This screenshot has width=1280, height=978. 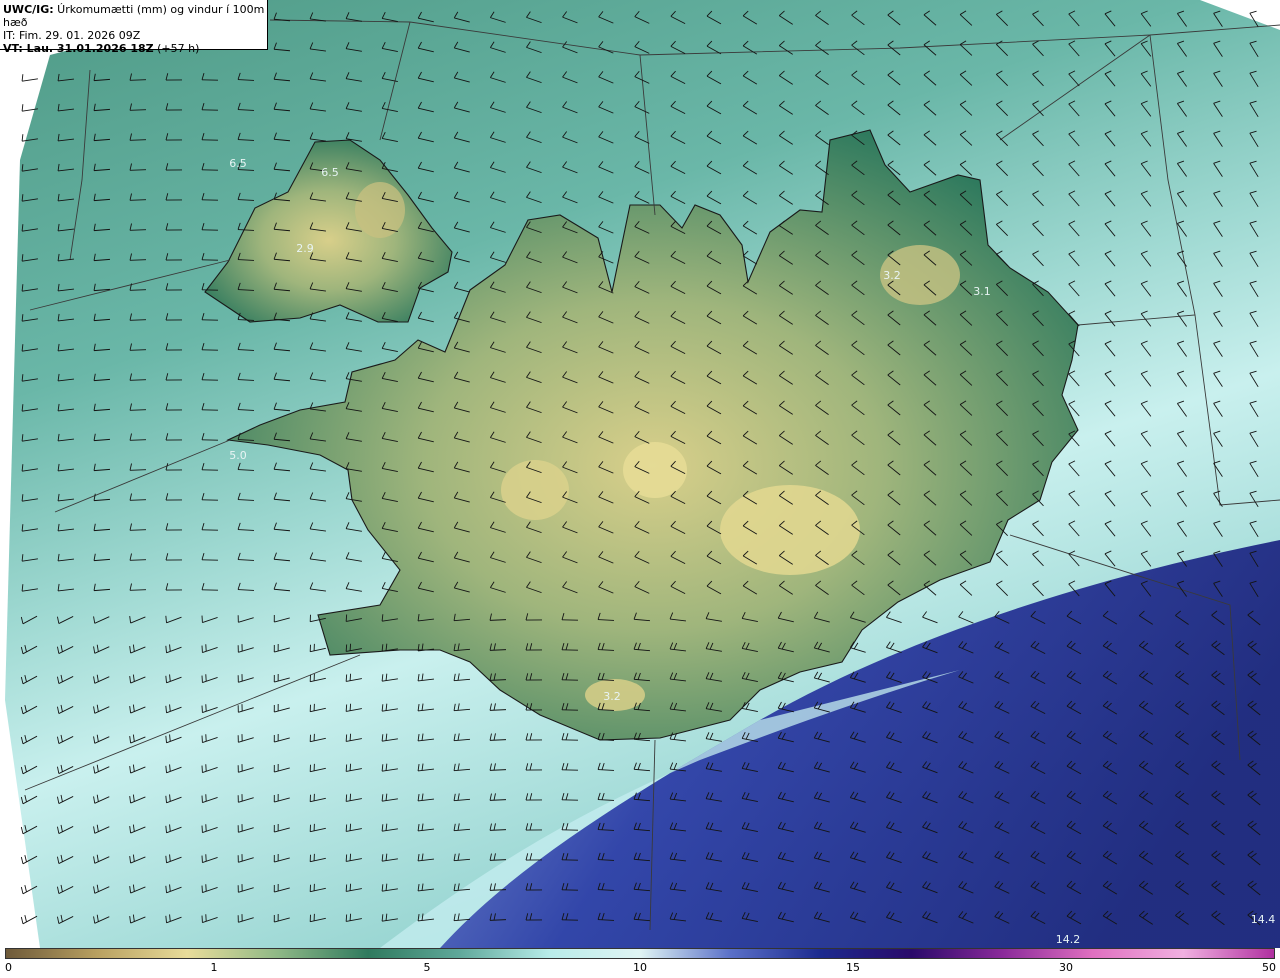 What do you see at coordinates (238, 455) in the screenshot?
I see `value-label: 5.0` at bounding box center [238, 455].